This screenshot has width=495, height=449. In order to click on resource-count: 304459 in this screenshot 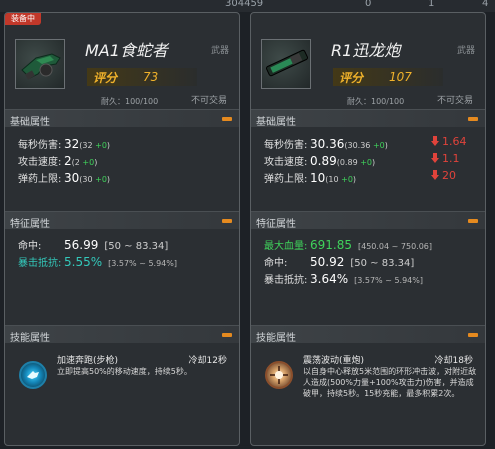, I will do `click(244, 4)`.